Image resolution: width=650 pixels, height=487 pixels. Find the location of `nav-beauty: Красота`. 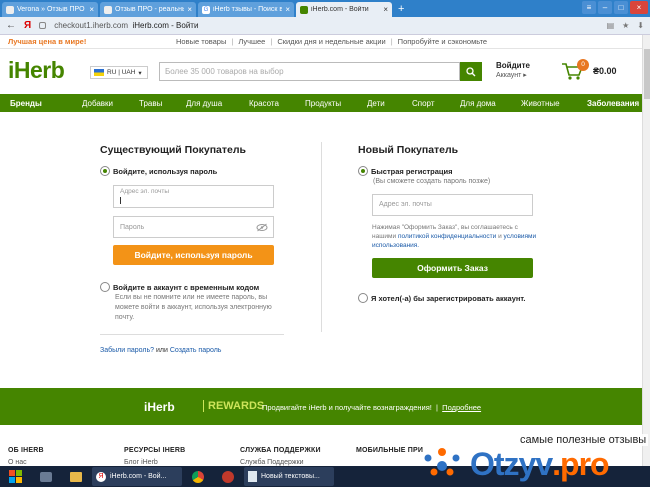

nav-beauty: Красота is located at coordinates (277, 103).